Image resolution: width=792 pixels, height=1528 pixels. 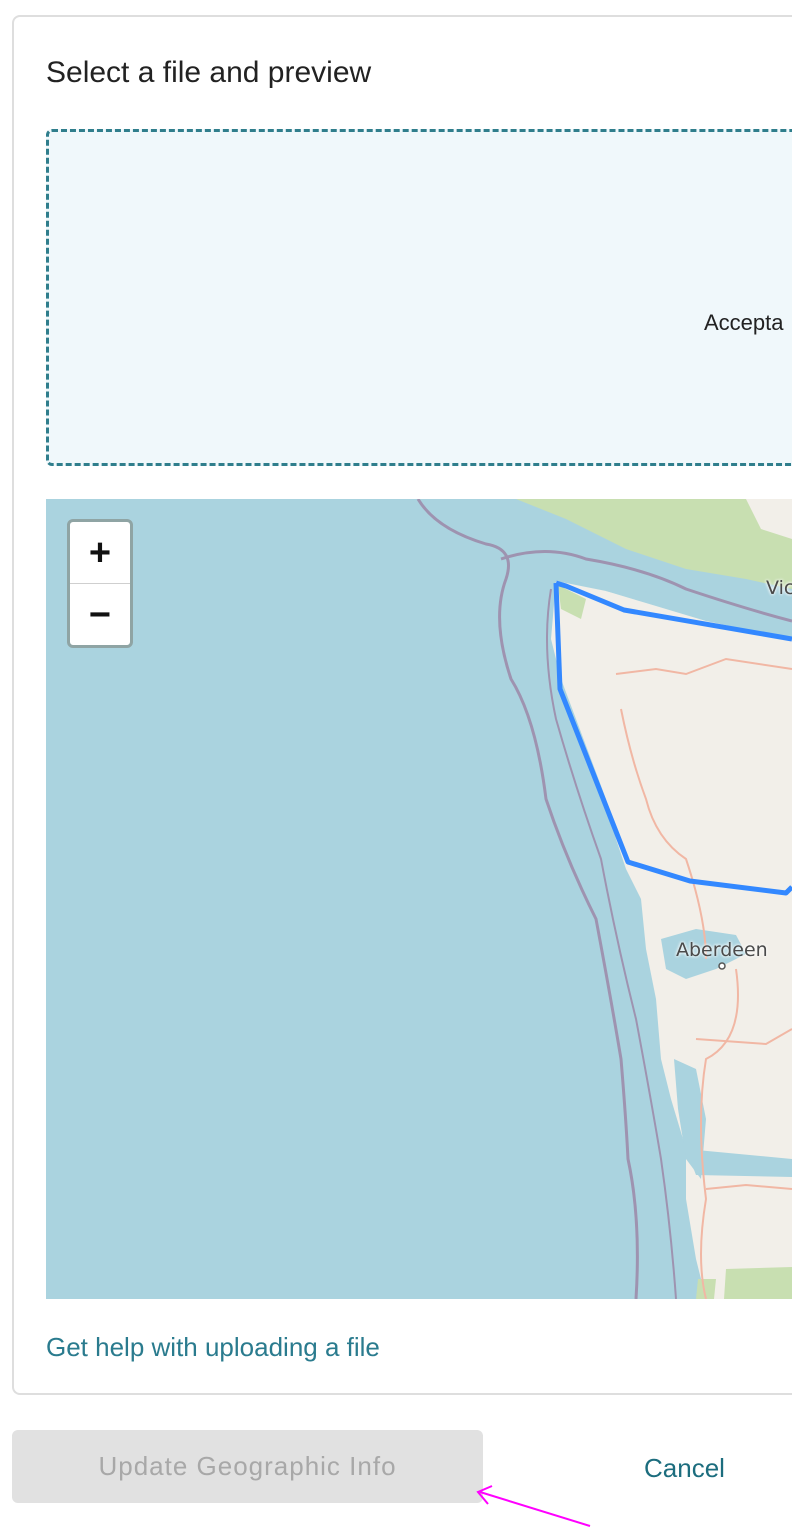 What do you see at coordinates (758, 1283) in the screenshot?
I see `park-south` at bounding box center [758, 1283].